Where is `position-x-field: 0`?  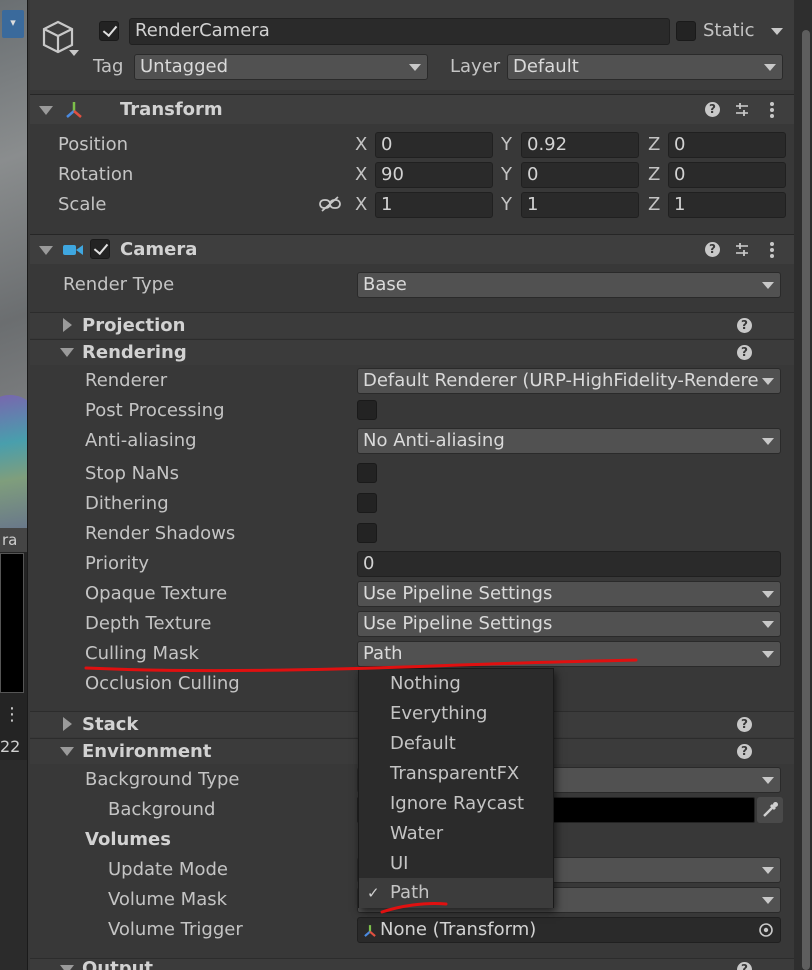 position-x-field: 0 is located at coordinates (434, 145).